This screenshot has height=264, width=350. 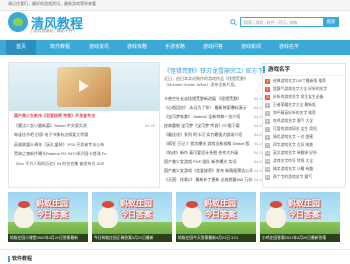 What do you see at coordinates (267, 161) in the screenshot?
I see `rank-number: 11` at bounding box center [267, 161].